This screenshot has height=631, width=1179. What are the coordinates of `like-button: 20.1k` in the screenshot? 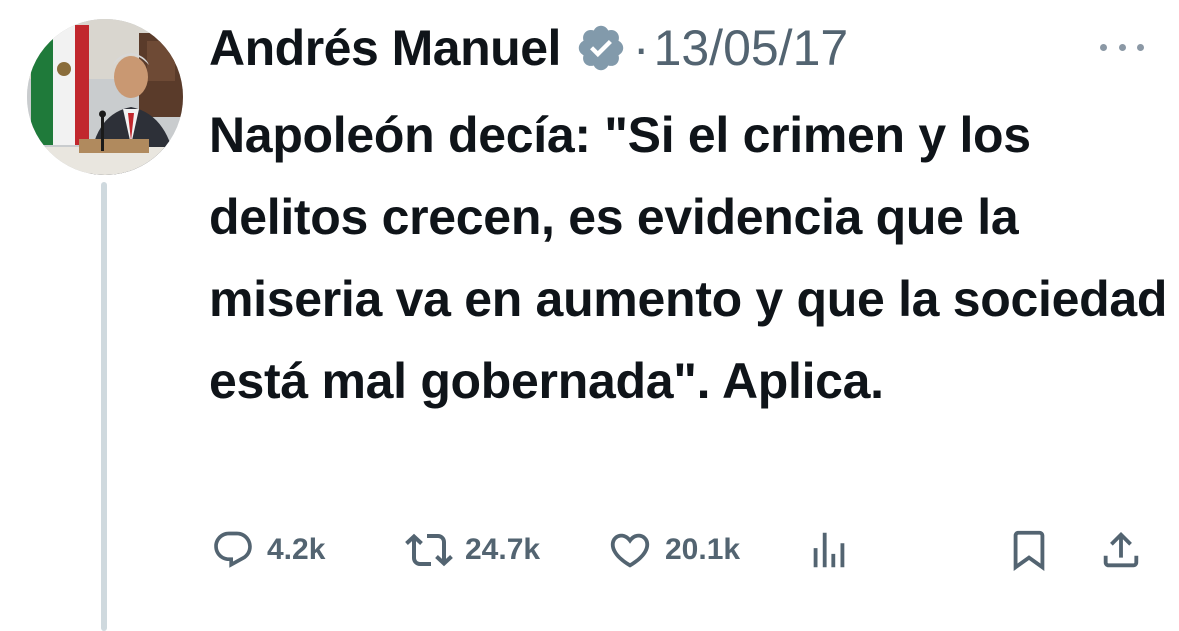 It's located at (673, 550).